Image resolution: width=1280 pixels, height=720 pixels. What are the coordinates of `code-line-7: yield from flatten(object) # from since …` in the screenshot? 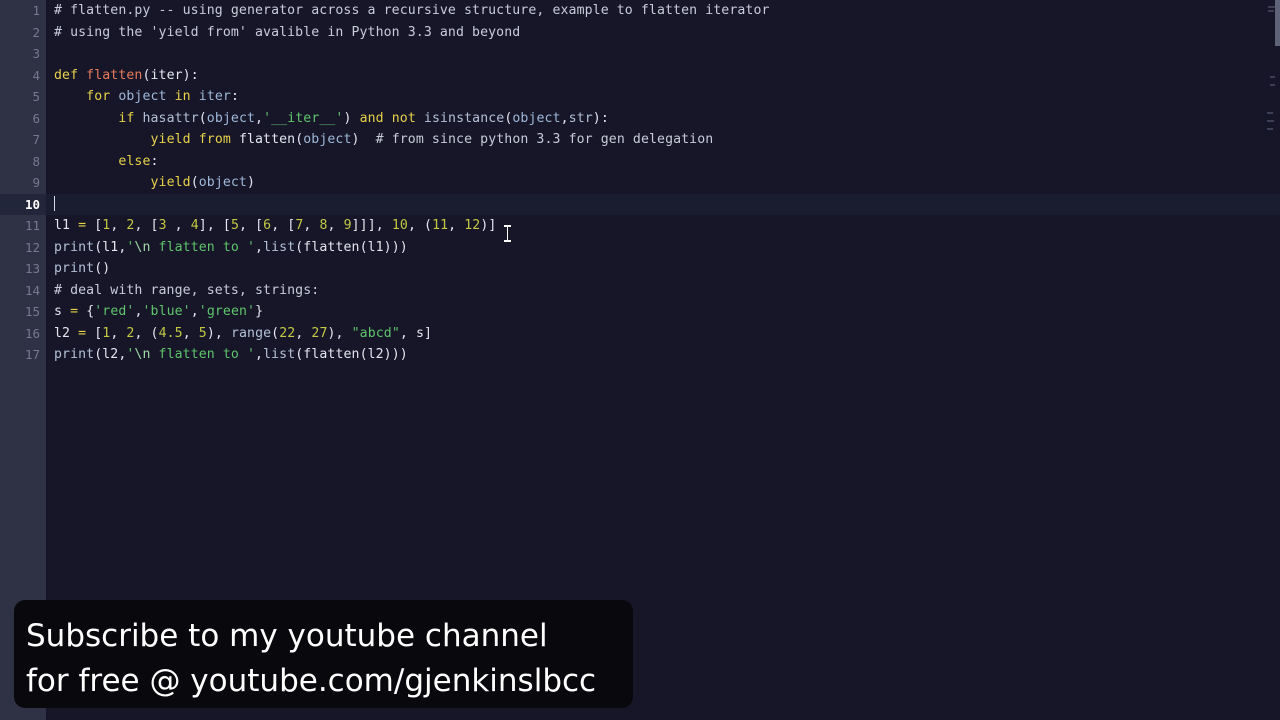 It's located at (663, 140).